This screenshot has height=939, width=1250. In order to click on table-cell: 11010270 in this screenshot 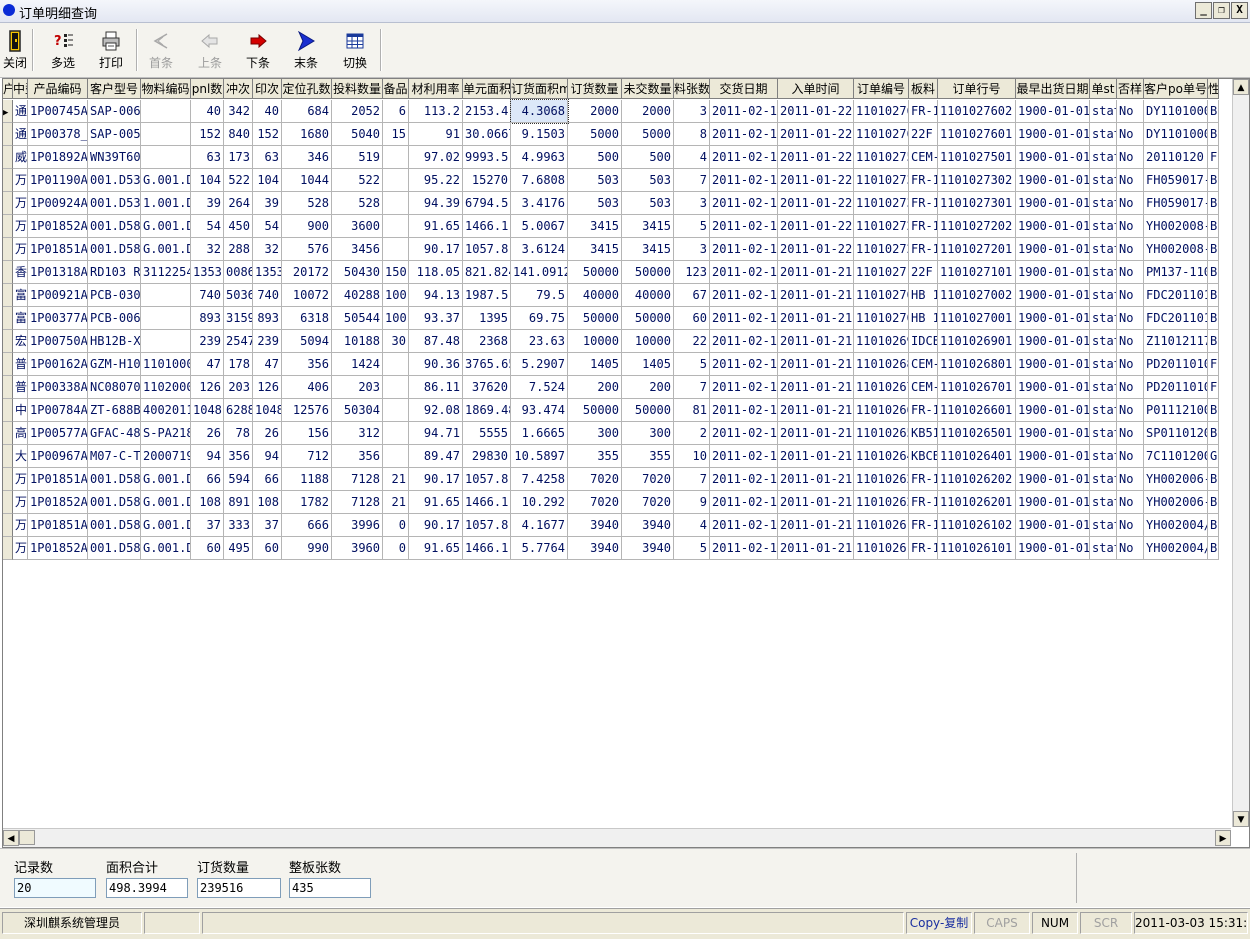, I will do `click(881, 318)`.